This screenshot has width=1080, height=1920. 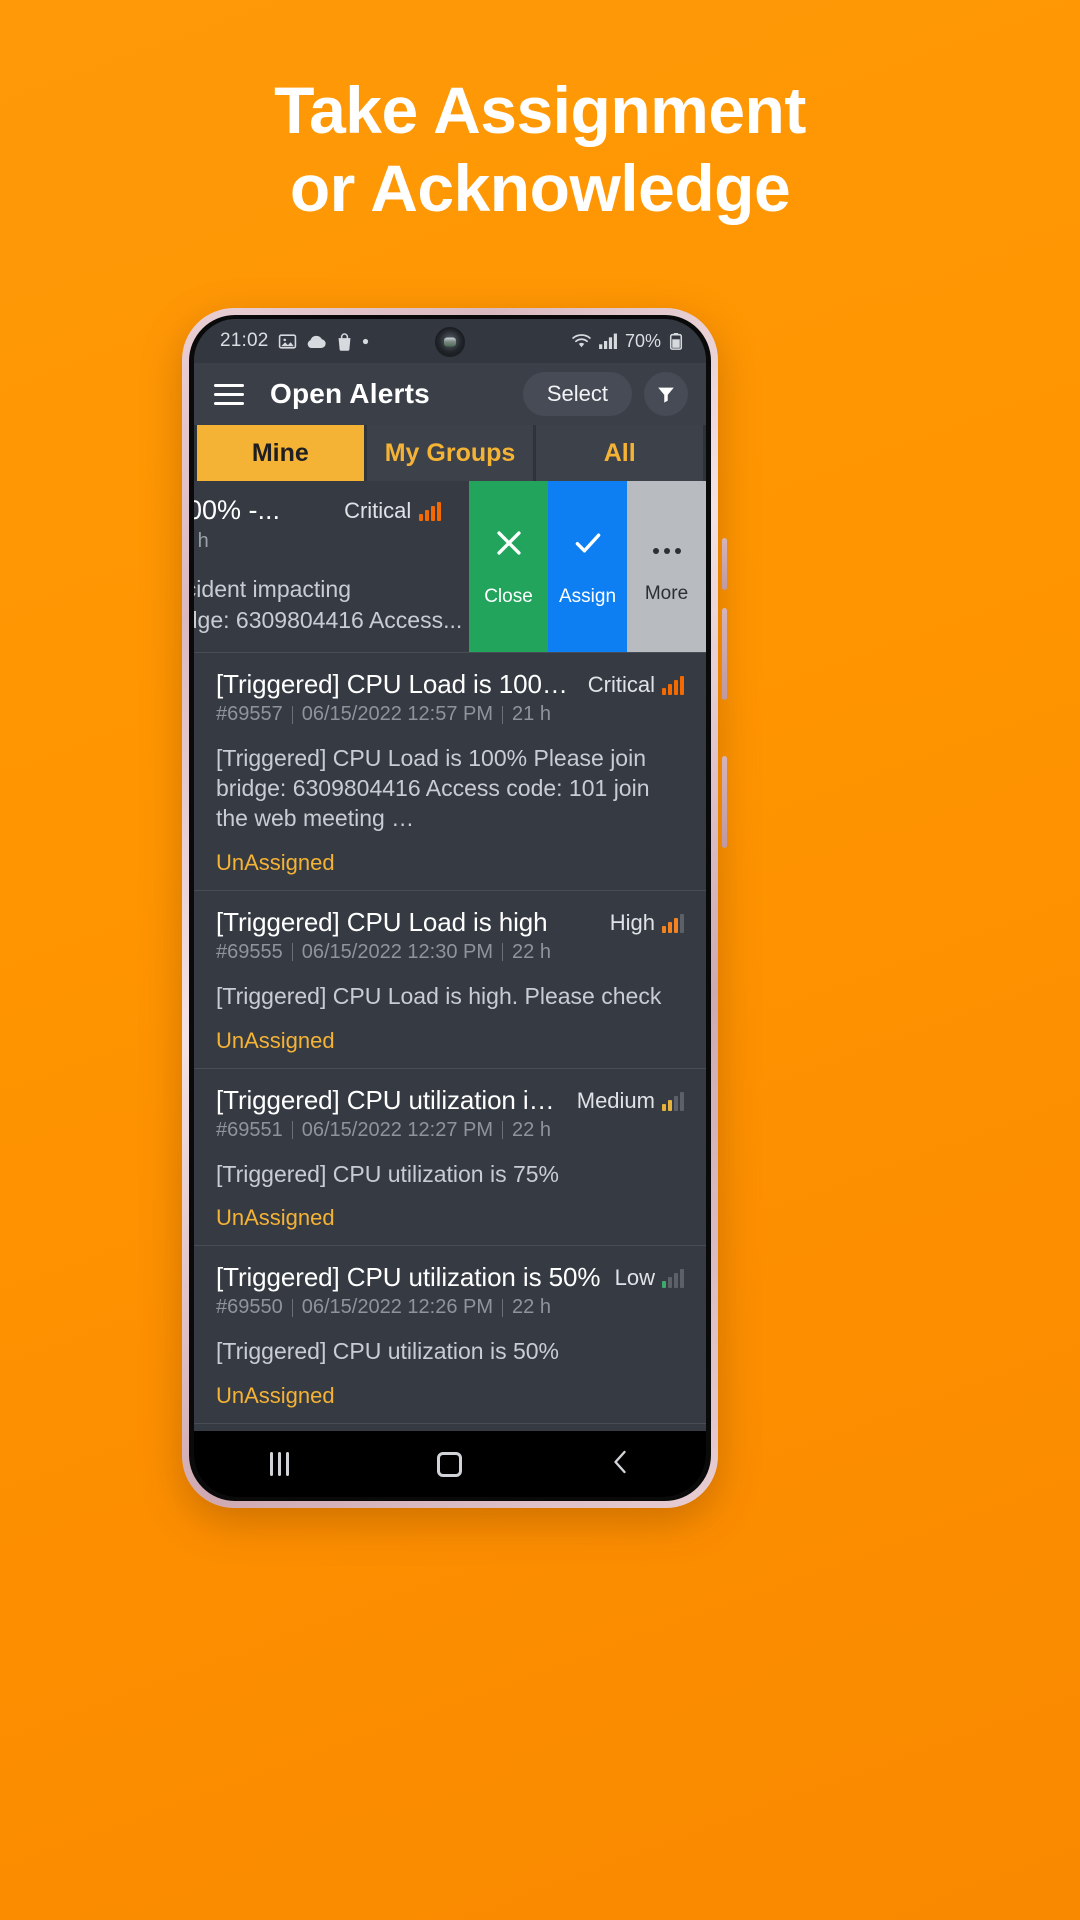 I want to click on home-icon, so click(x=450, y=1464).